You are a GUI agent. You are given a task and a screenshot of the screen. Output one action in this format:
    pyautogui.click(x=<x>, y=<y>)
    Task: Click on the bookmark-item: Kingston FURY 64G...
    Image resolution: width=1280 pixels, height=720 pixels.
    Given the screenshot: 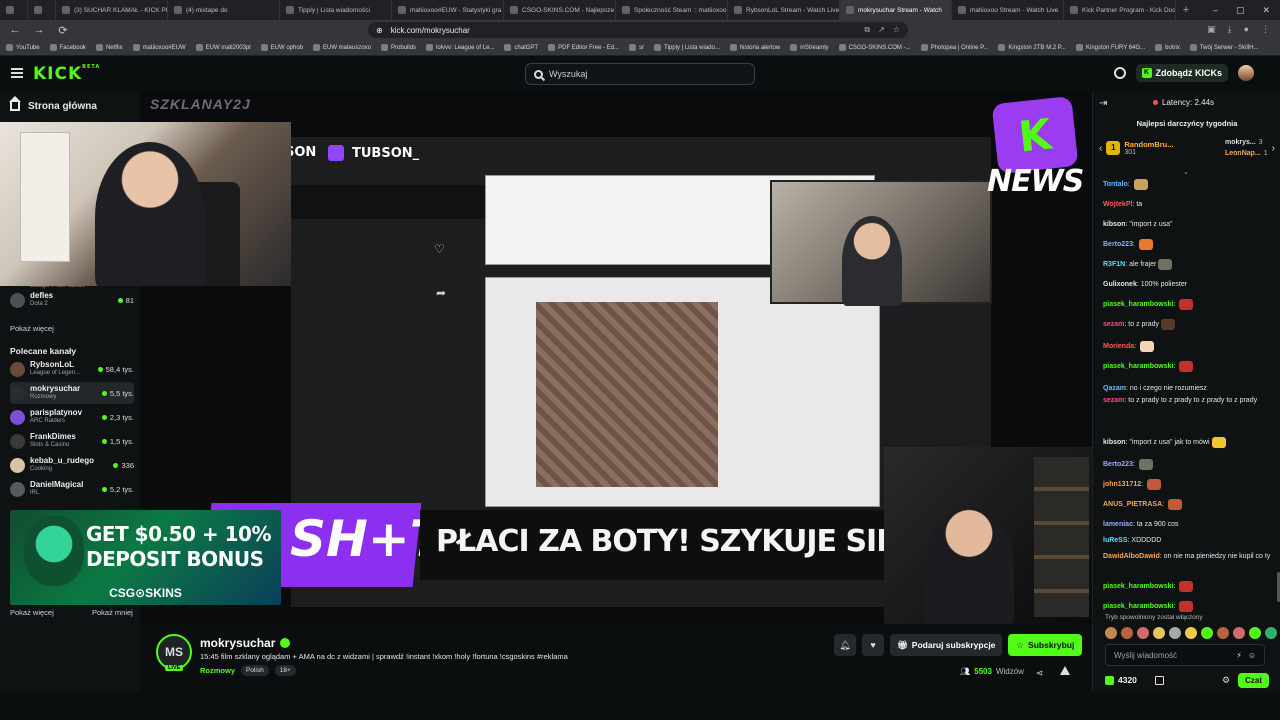 What is the action you would take?
    pyautogui.click(x=1110, y=47)
    